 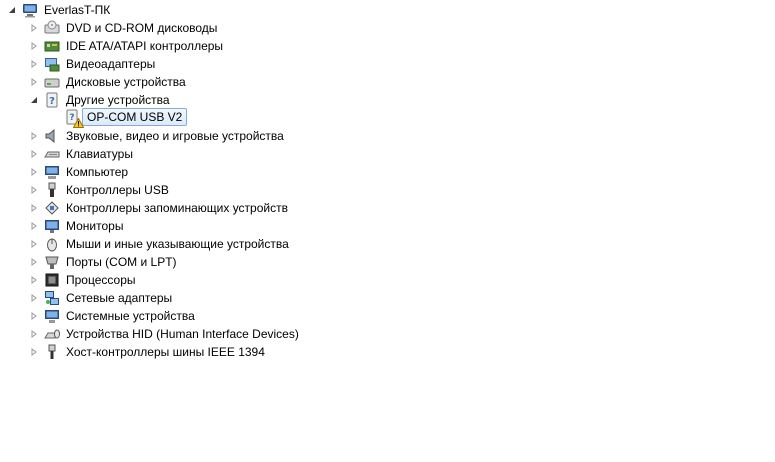 I want to click on display-adapter-icon, so click(x=52, y=64).